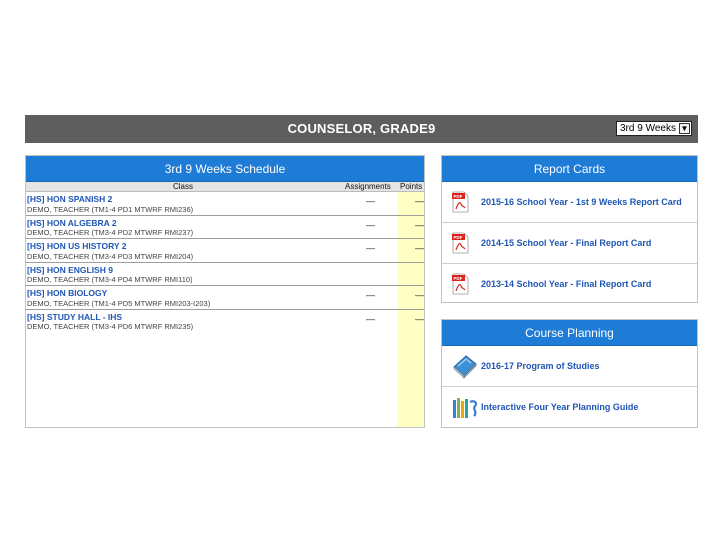  I want to click on student-name: COUNSELOR, GRADE9, so click(361, 128).